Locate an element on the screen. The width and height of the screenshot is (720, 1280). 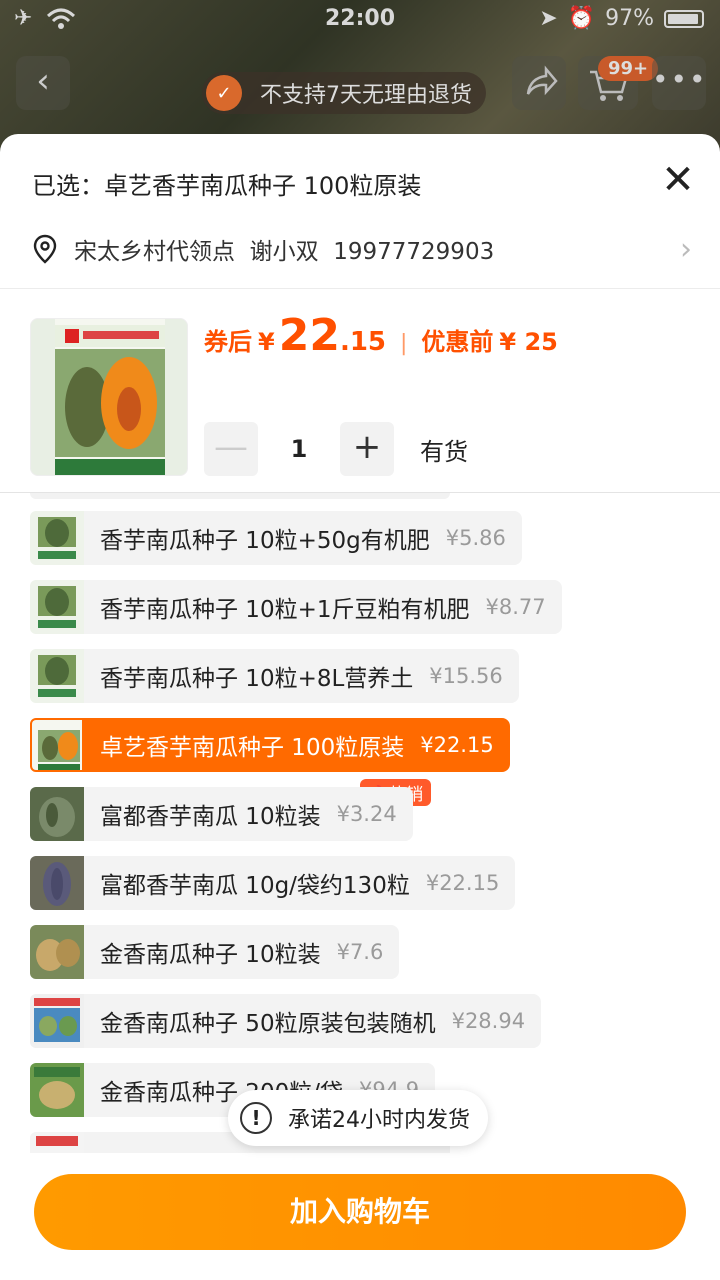
share-button is located at coordinates (539, 83).